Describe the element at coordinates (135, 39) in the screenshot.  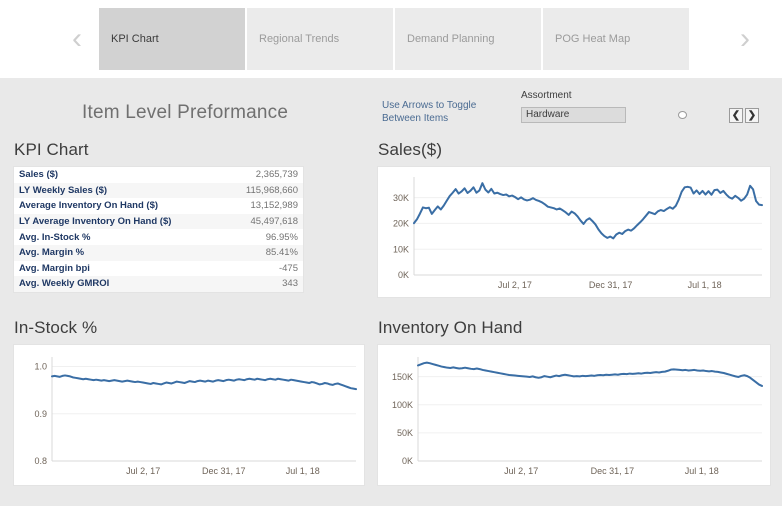
I see `tab-label: KPI Chart` at that location.